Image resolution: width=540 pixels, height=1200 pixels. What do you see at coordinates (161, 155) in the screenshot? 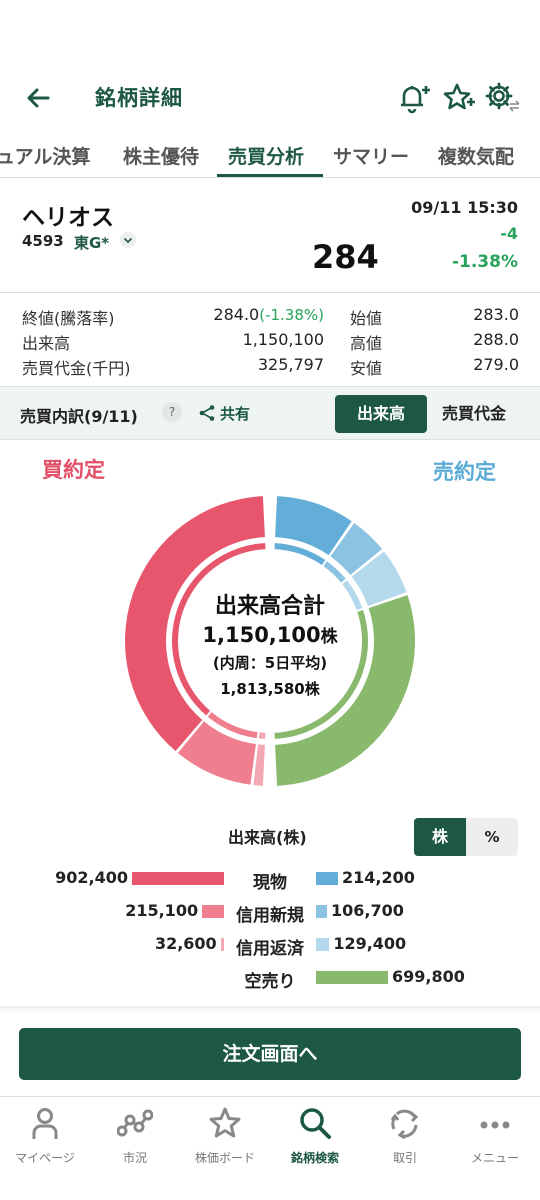
I see `tab-shareholder-benefits: 株主優待` at bounding box center [161, 155].